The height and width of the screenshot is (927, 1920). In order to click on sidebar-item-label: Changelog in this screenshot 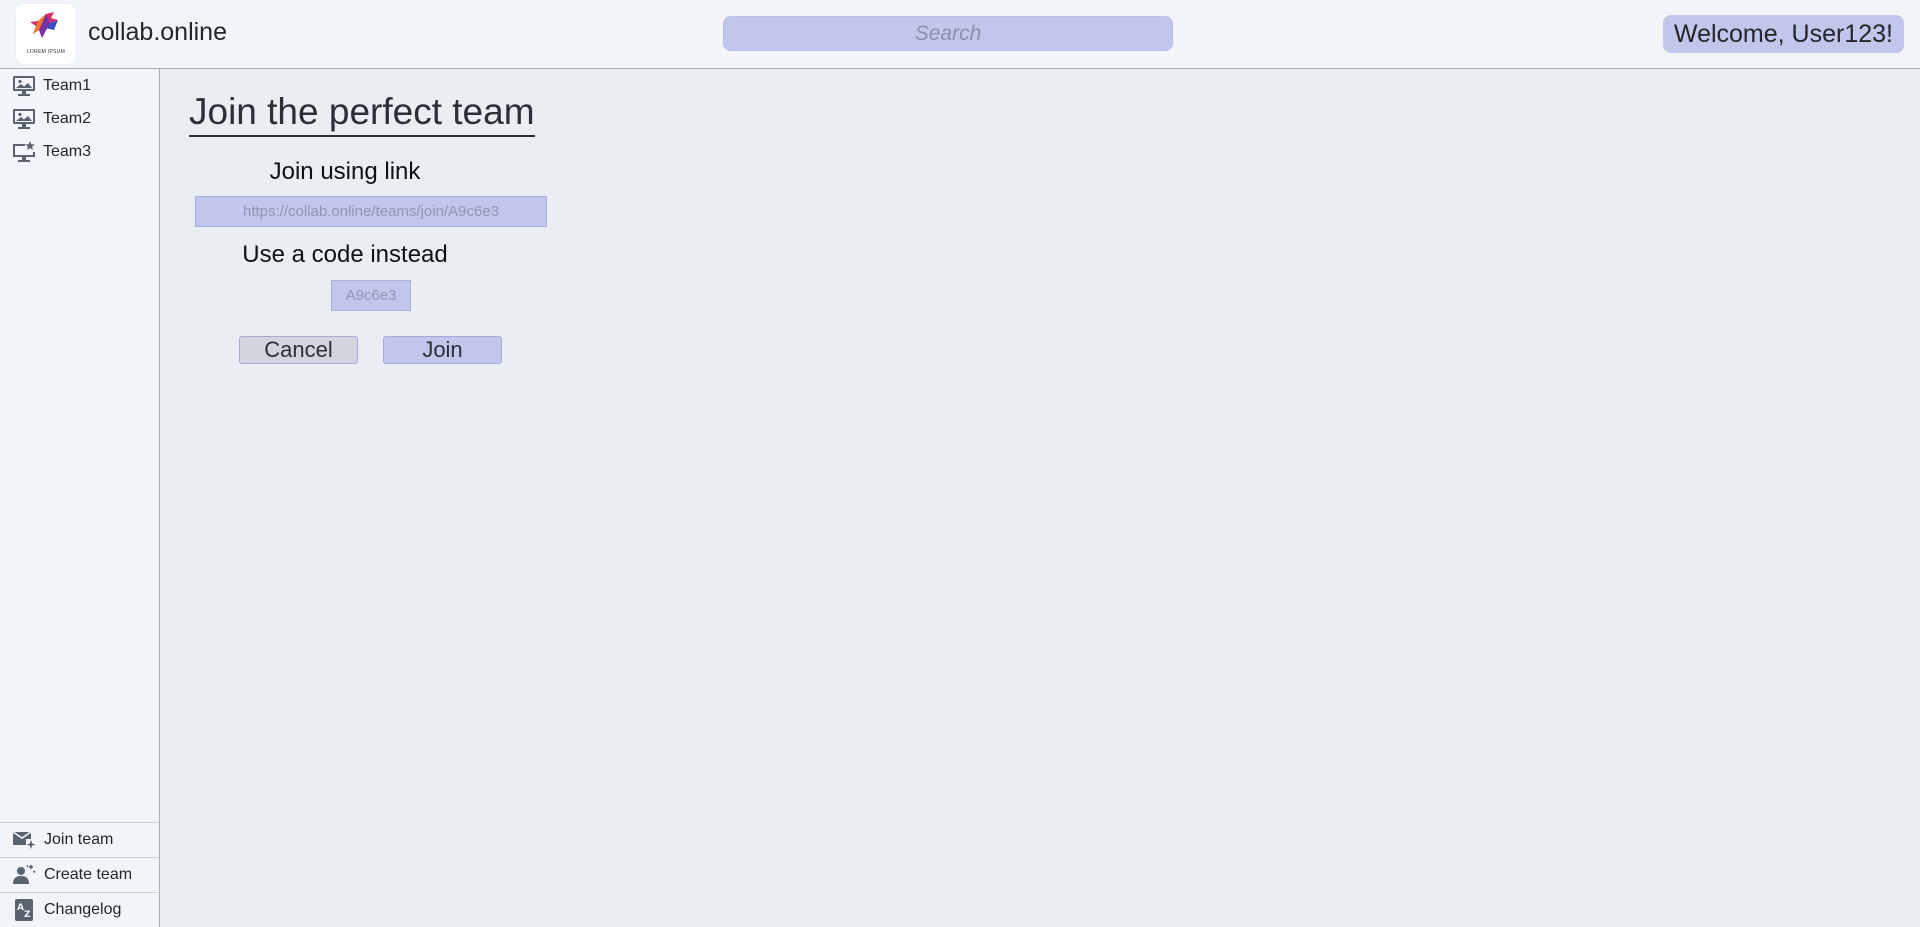, I will do `click(83, 909)`.